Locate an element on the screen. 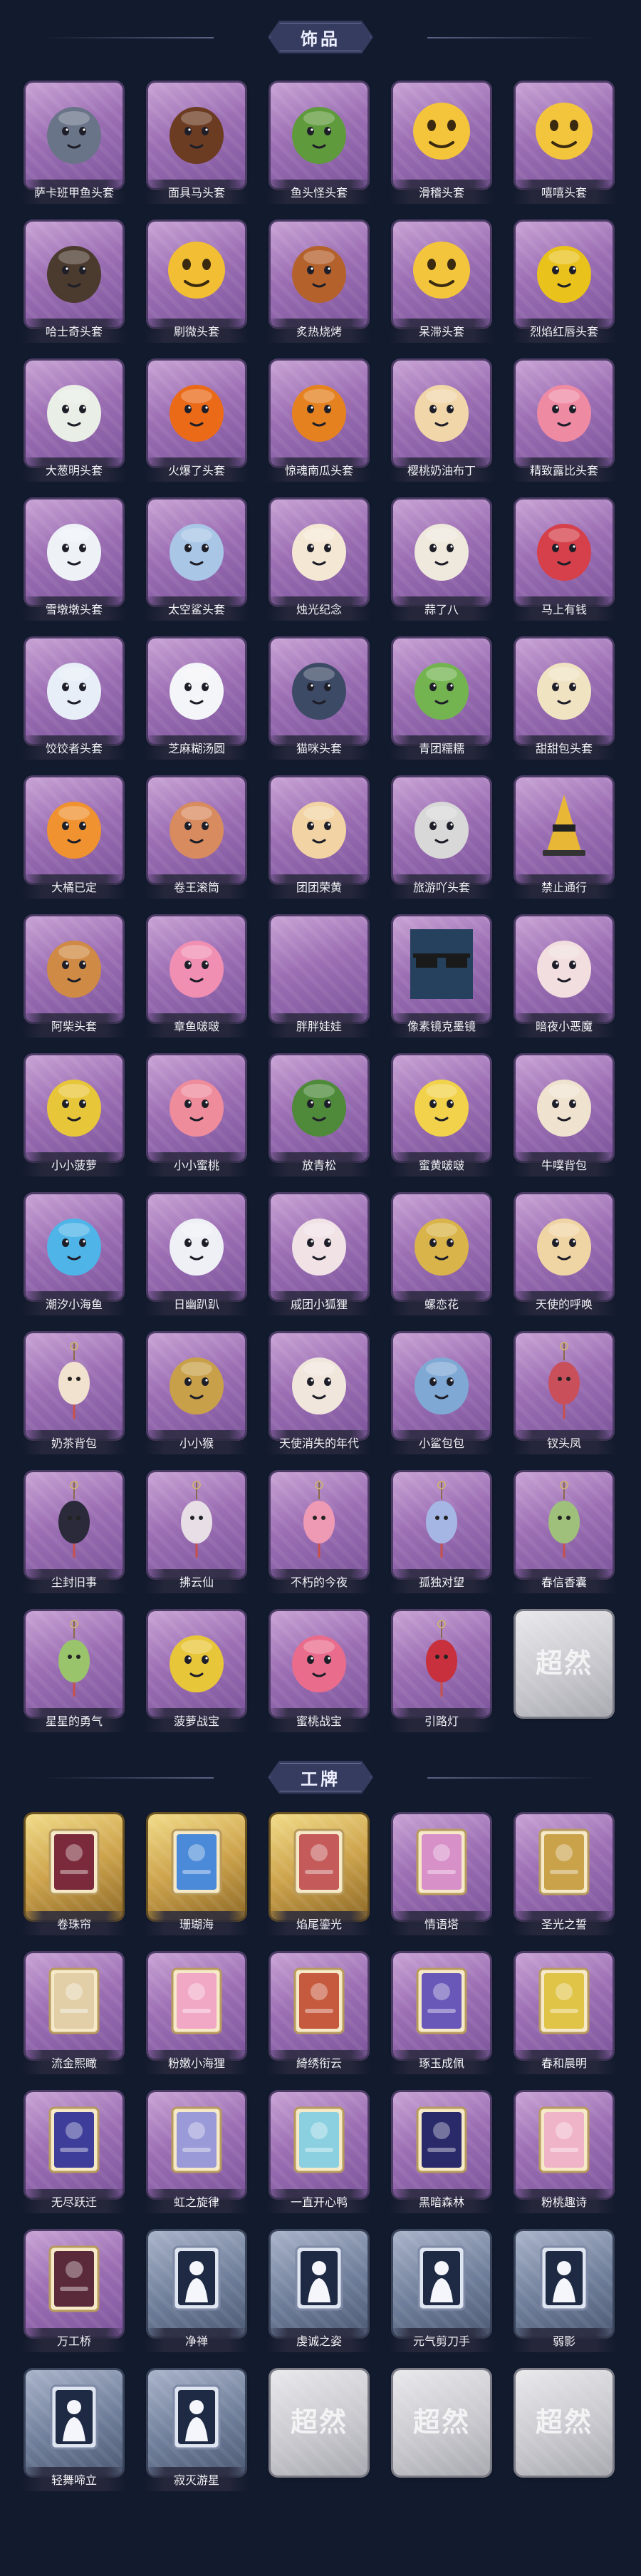  accessory-item: 引路灯 is located at coordinates (441, 1672).